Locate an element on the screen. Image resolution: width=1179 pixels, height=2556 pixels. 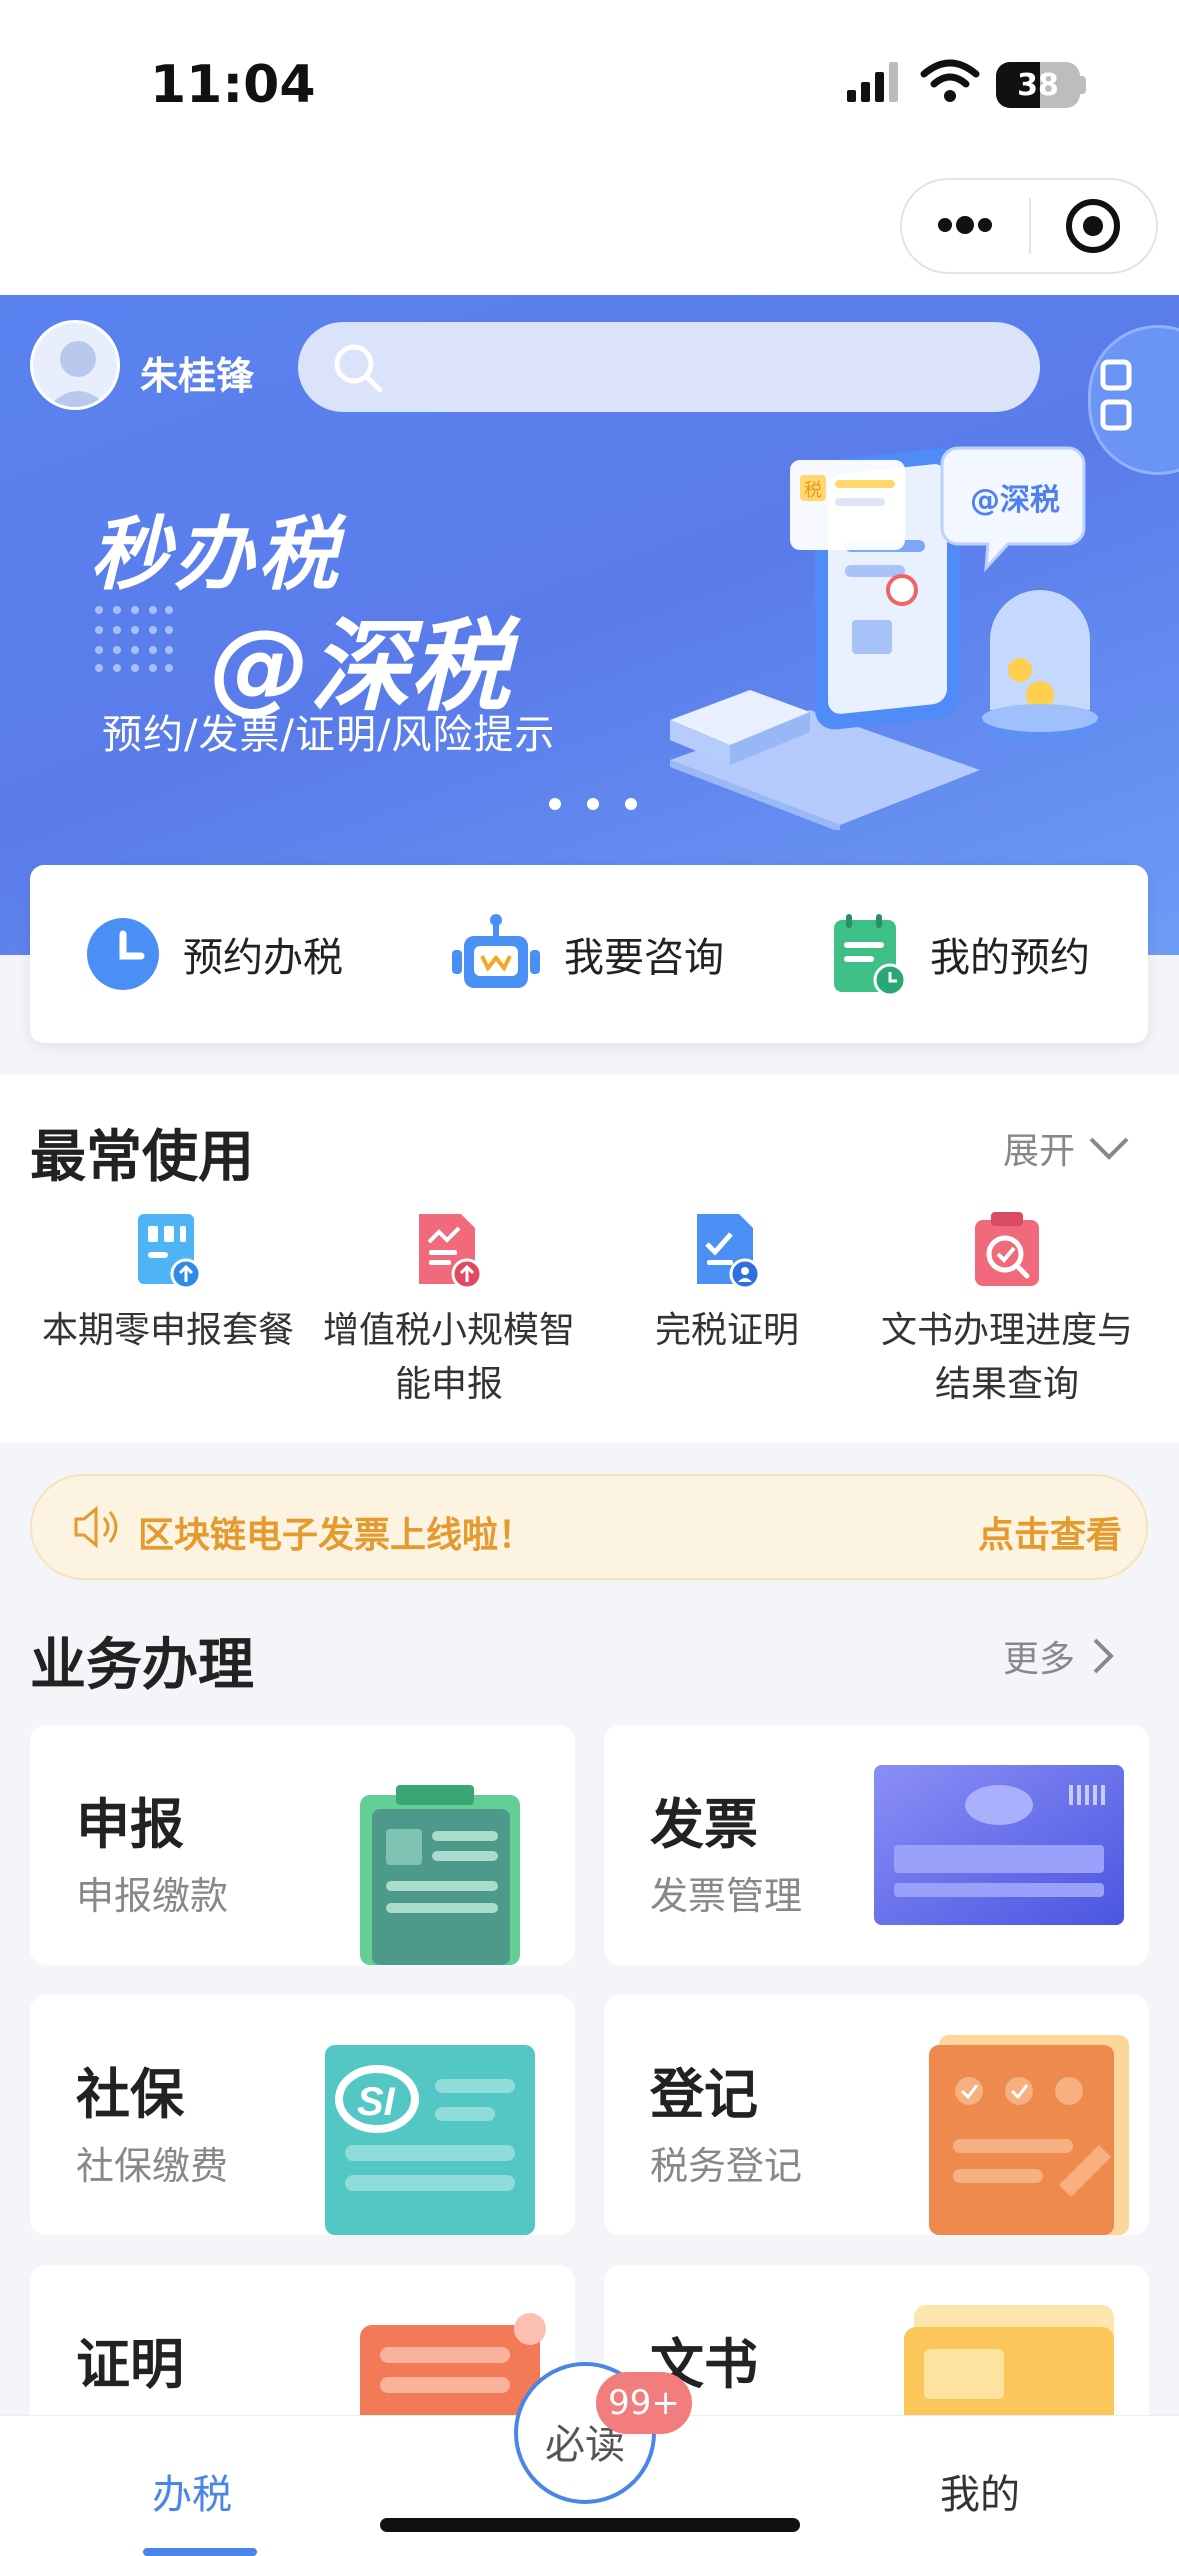
more-button: 更多 is located at coordinates (1060, 1656).